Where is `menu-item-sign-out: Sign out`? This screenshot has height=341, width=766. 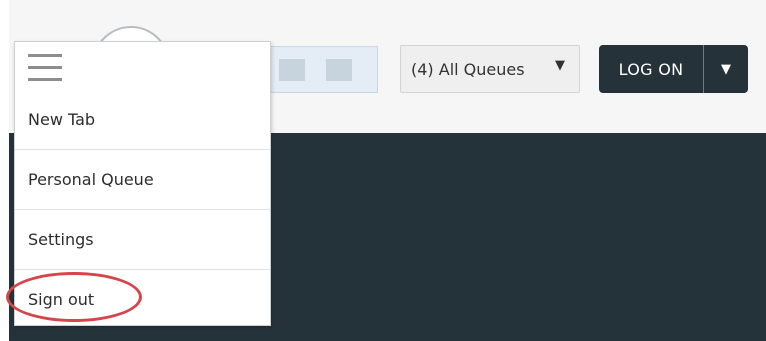 menu-item-sign-out: Sign out is located at coordinates (142, 299).